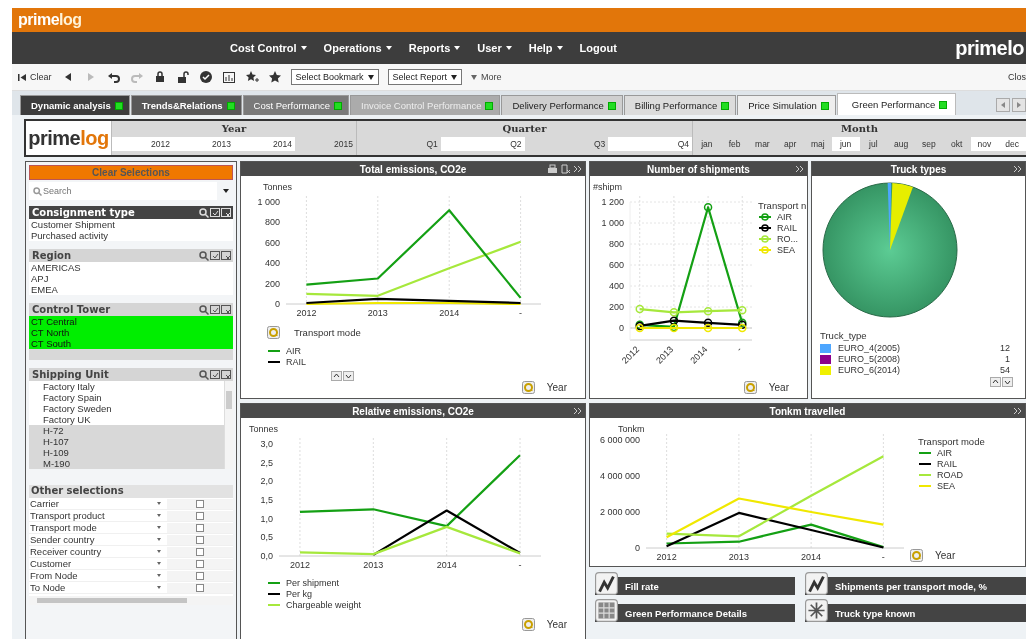 The width and height of the screenshot is (1026, 639). What do you see at coordinates (113, 77) in the screenshot?
I see `undo-icon` at bounding box center [113, 77].